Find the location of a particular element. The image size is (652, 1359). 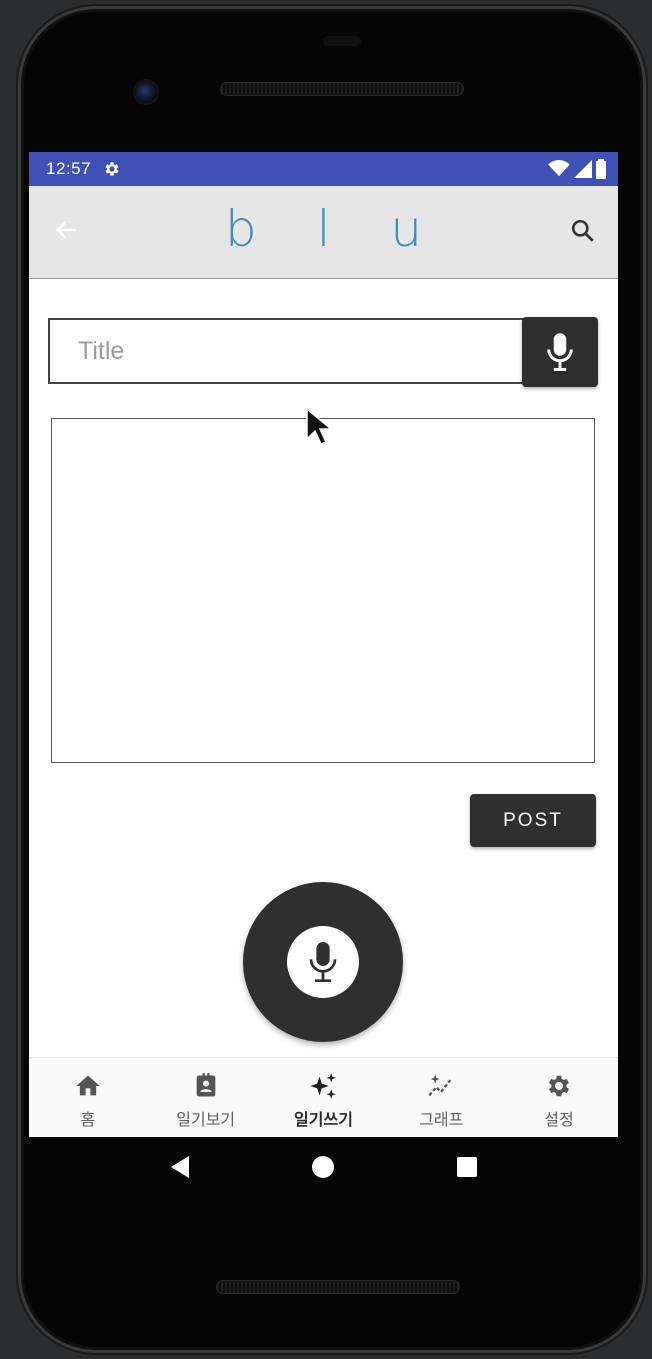

system-recents-icon is located at coordinates (467, 1167).